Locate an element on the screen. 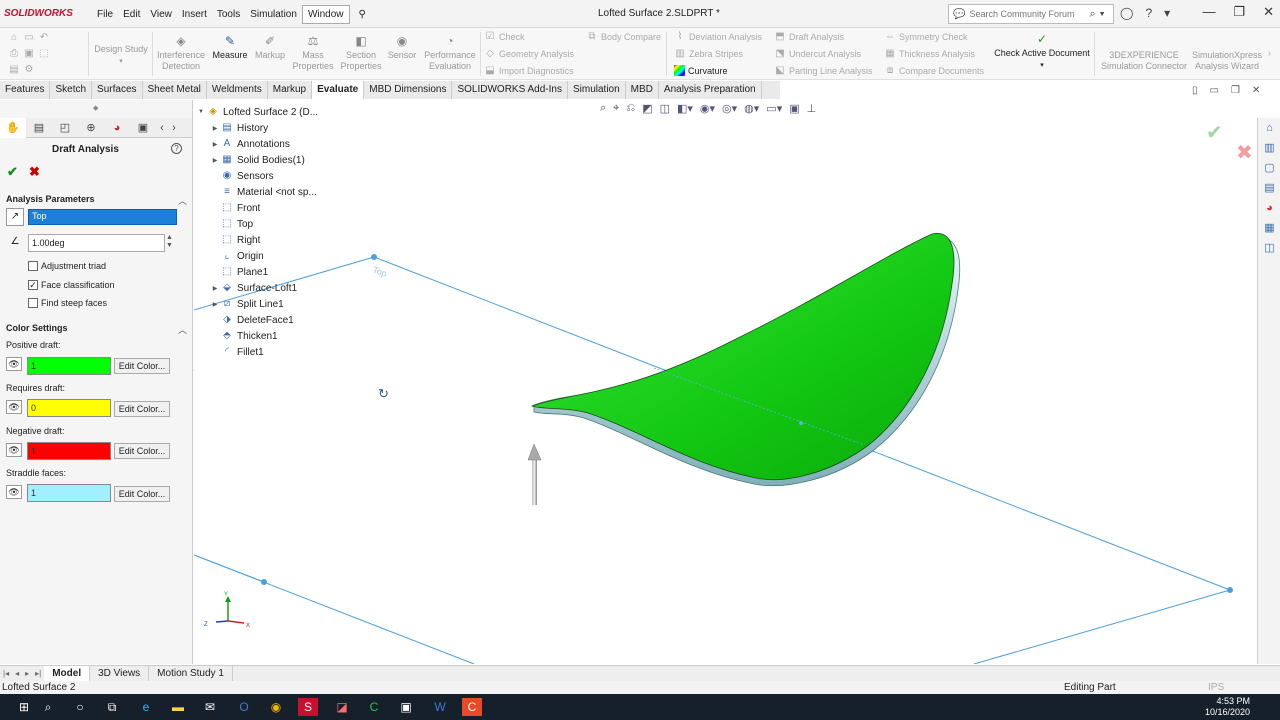 Image resolution: width=1280 pixels, height=720 pixels. tab-evaluate: Evaluate is located at coordinates (338, 90).